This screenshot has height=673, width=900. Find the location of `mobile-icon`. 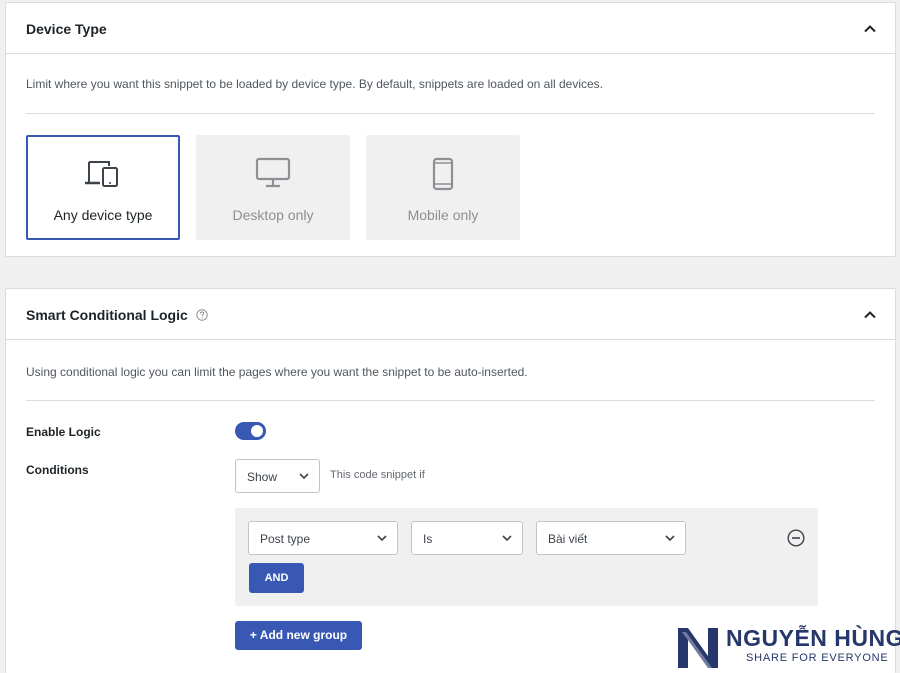

mobile-icon is located at coordinates (443, 174).